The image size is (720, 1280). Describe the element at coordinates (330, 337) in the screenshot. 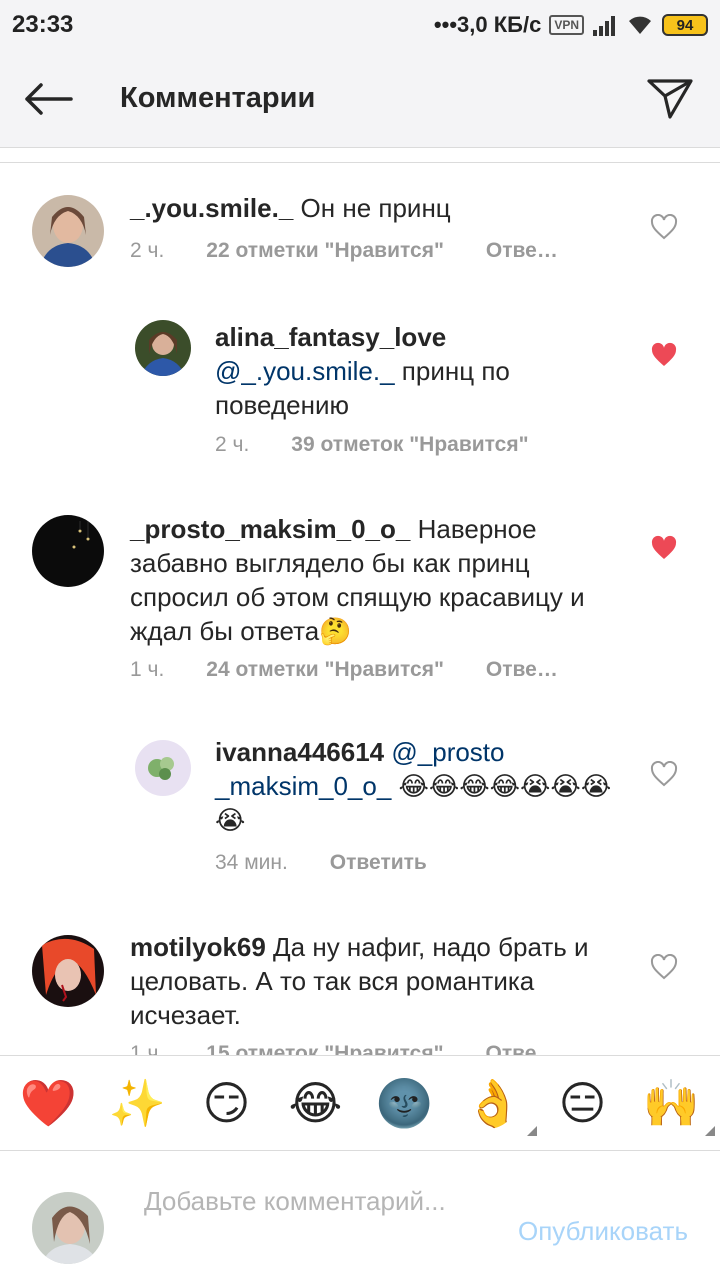

I see `comment-username: alina_fantasy_love` at that location.